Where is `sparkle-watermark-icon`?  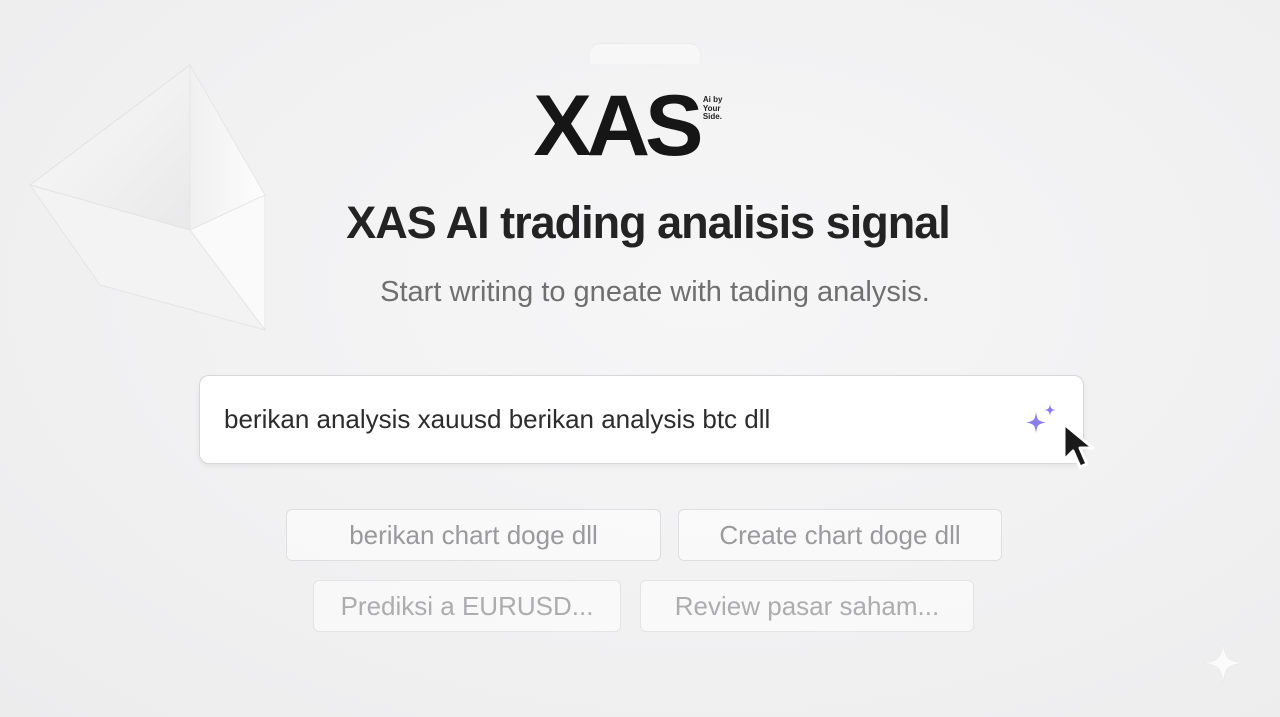 sparkle-watermark-icon is located at coordinates (1223, 663).